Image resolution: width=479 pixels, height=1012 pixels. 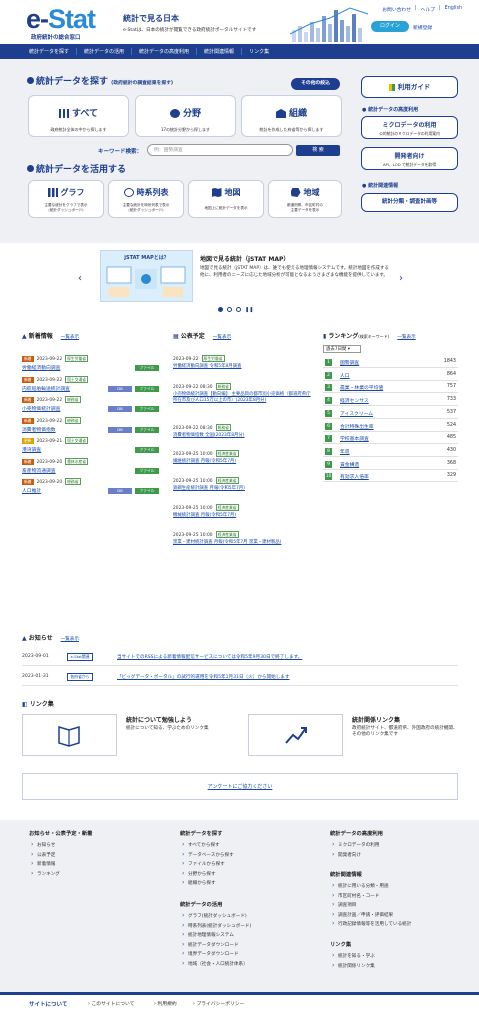 What do you see at coordinates (370, 885) in the screenshot?
I see `footer-link: 統計に用いる分類・用語` at bounding box center [370, 885].